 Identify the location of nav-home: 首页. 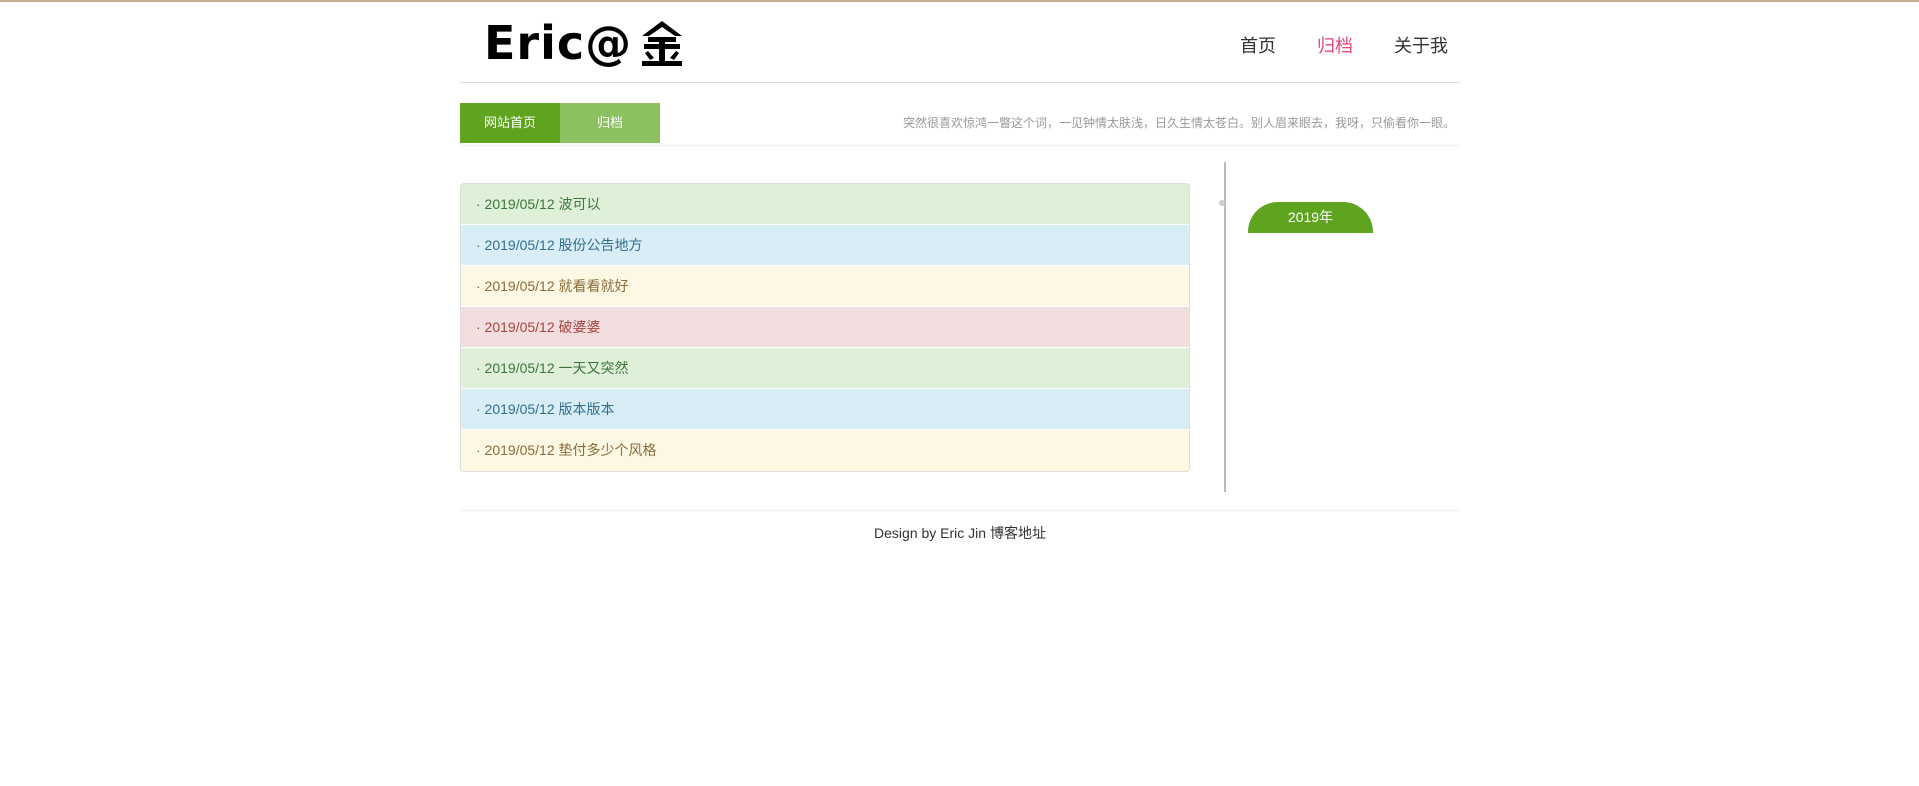
(1258, 45).